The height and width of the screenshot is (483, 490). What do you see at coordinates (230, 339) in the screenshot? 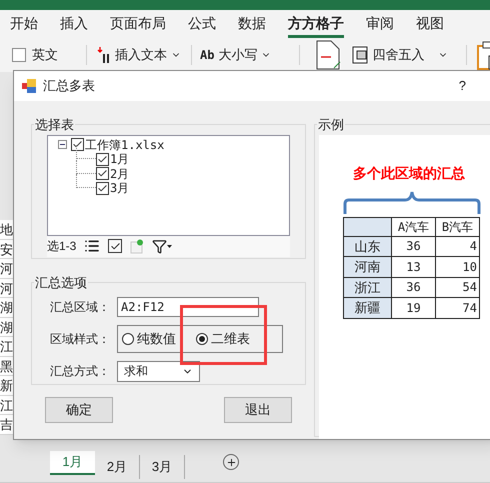
I see `radio-label: 二维表` at bounding box center [230, 339].